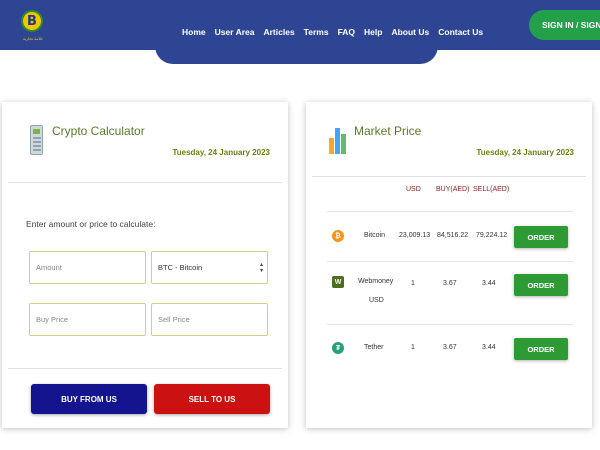 This screenshot has height=450, width=600. I want to click on nav-terms: Terms, so click(316, 32).